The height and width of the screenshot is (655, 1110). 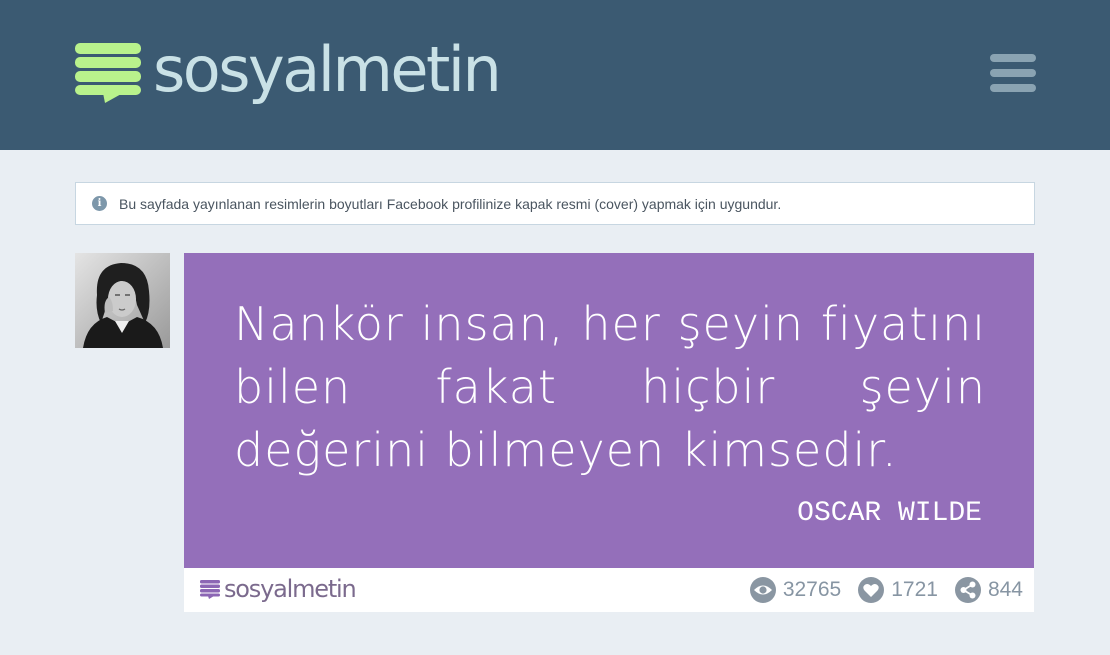 What do you see at coordinates (327, 69) in the screenshot?
I see `logo-text: sosyalmetin` at bounding box center [327, 69].